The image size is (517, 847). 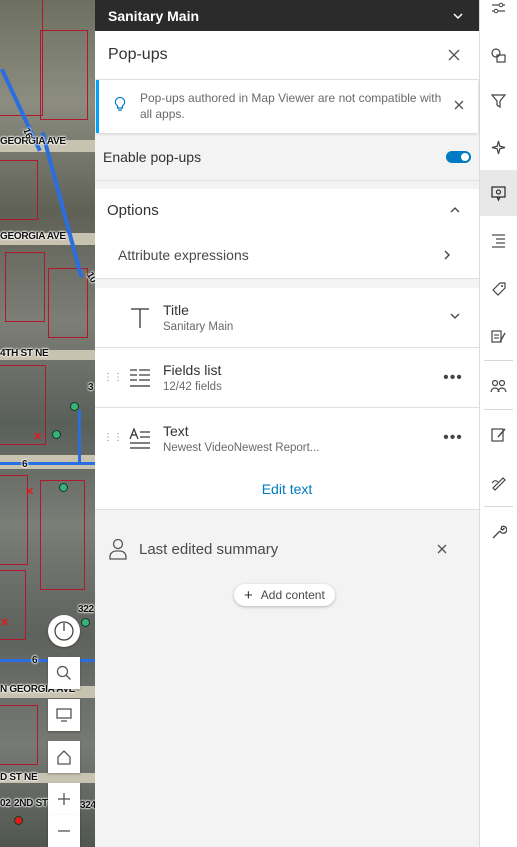 I want to click on pipe-label: 324, so click(x=87, y=805).